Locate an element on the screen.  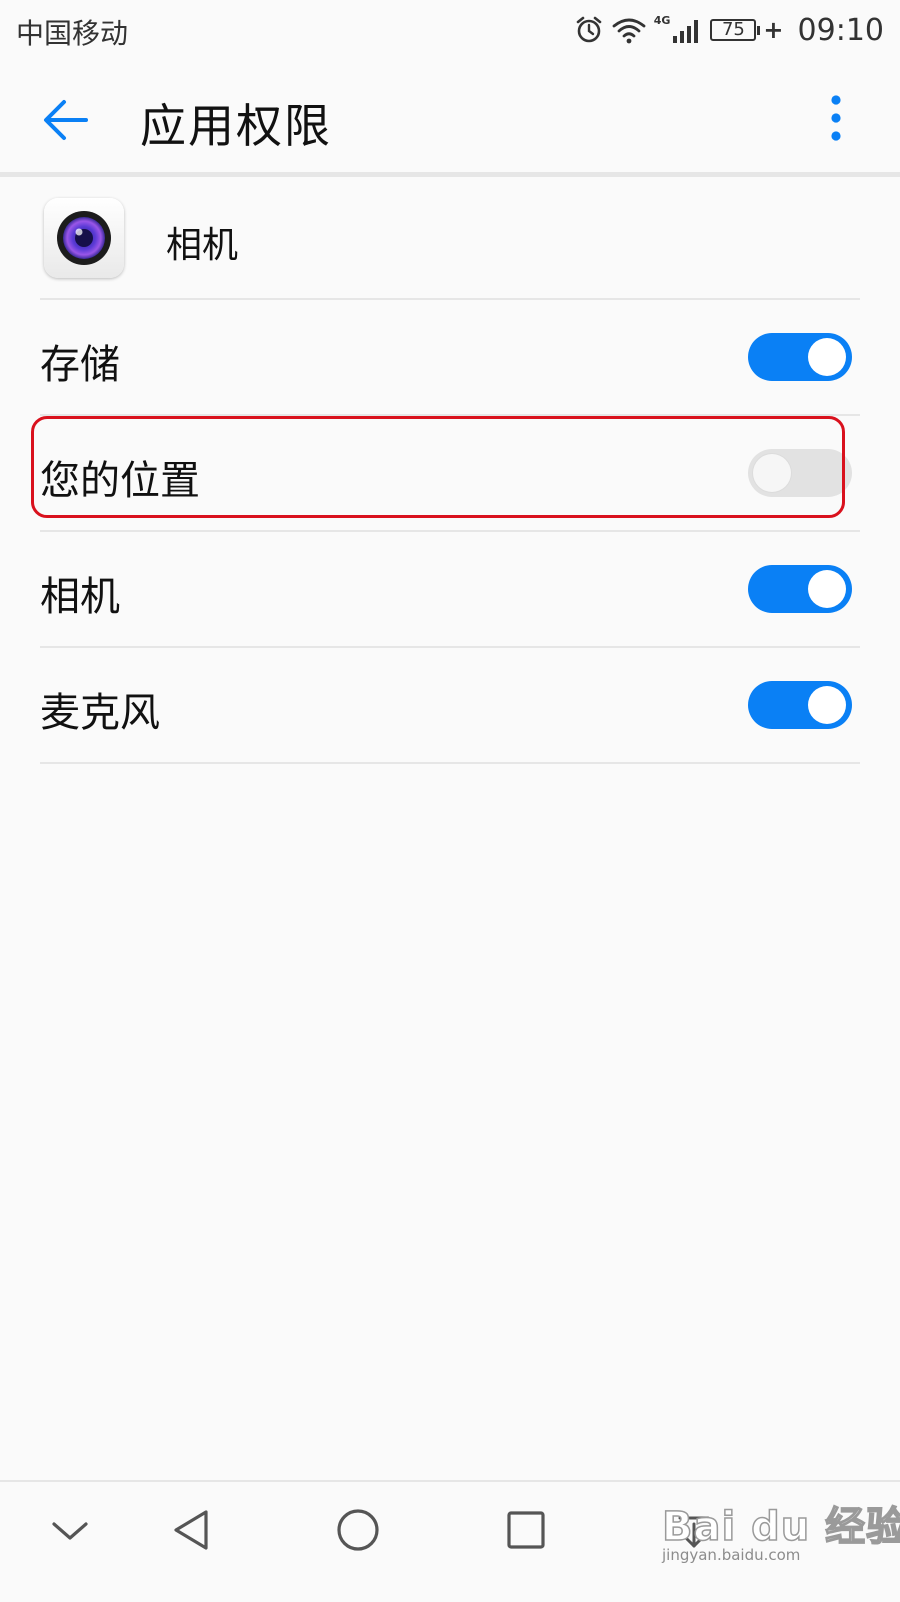
page-title: 应用权限 is located at coordinates (236, 126).